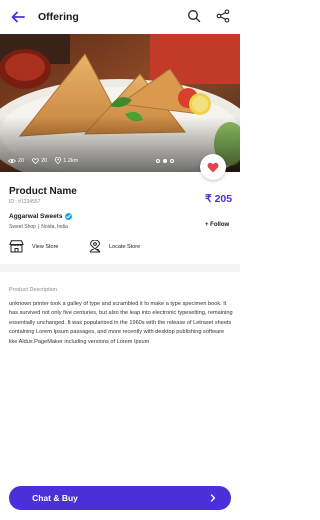 The height and width of the screenshot is (520, 320). What do you see at coordinates (223, 16) in the screenshot?
I see `share-icon` at bounding box center [223, 16].